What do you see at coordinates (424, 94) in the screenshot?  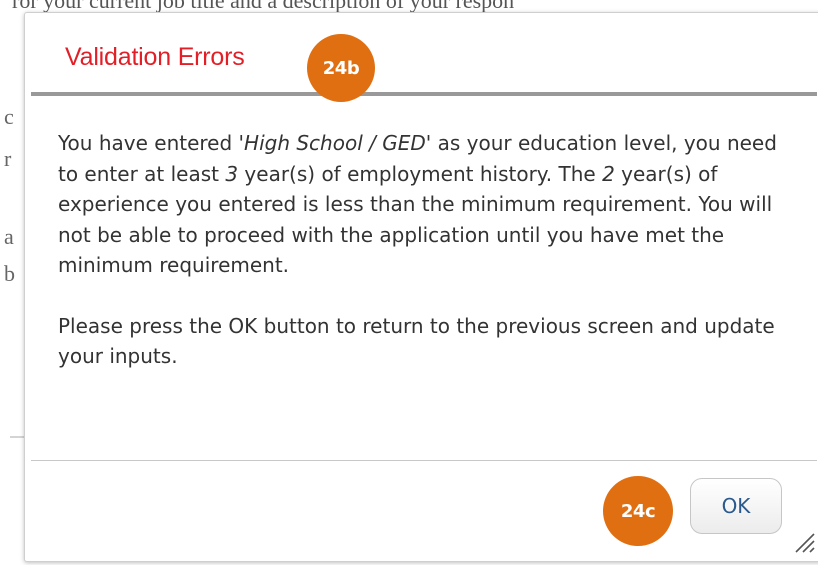 I see `title-divider` at bounding box center [424, 94].